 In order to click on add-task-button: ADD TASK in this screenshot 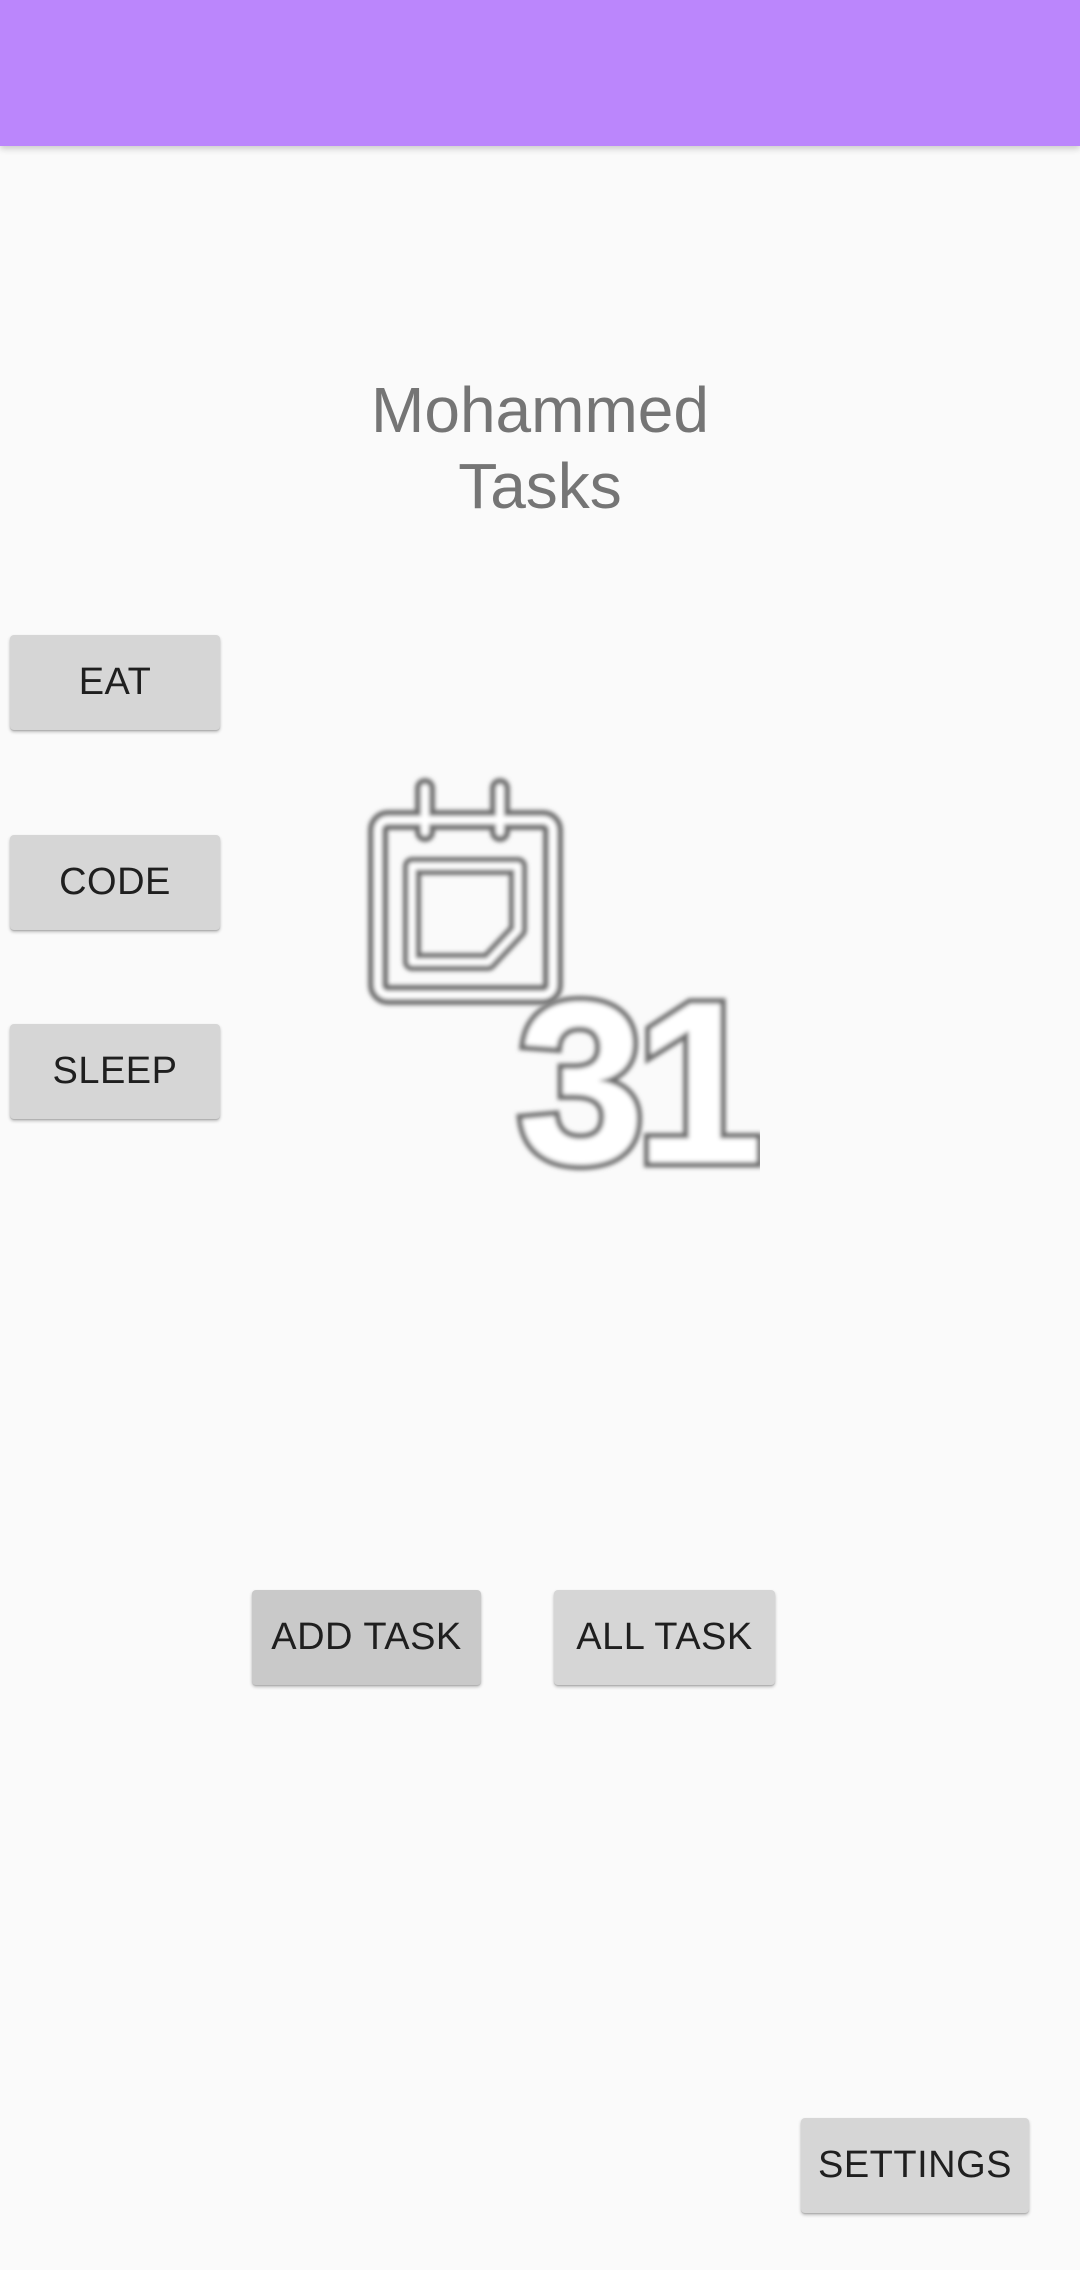, I will do `click(366, 1637)`.